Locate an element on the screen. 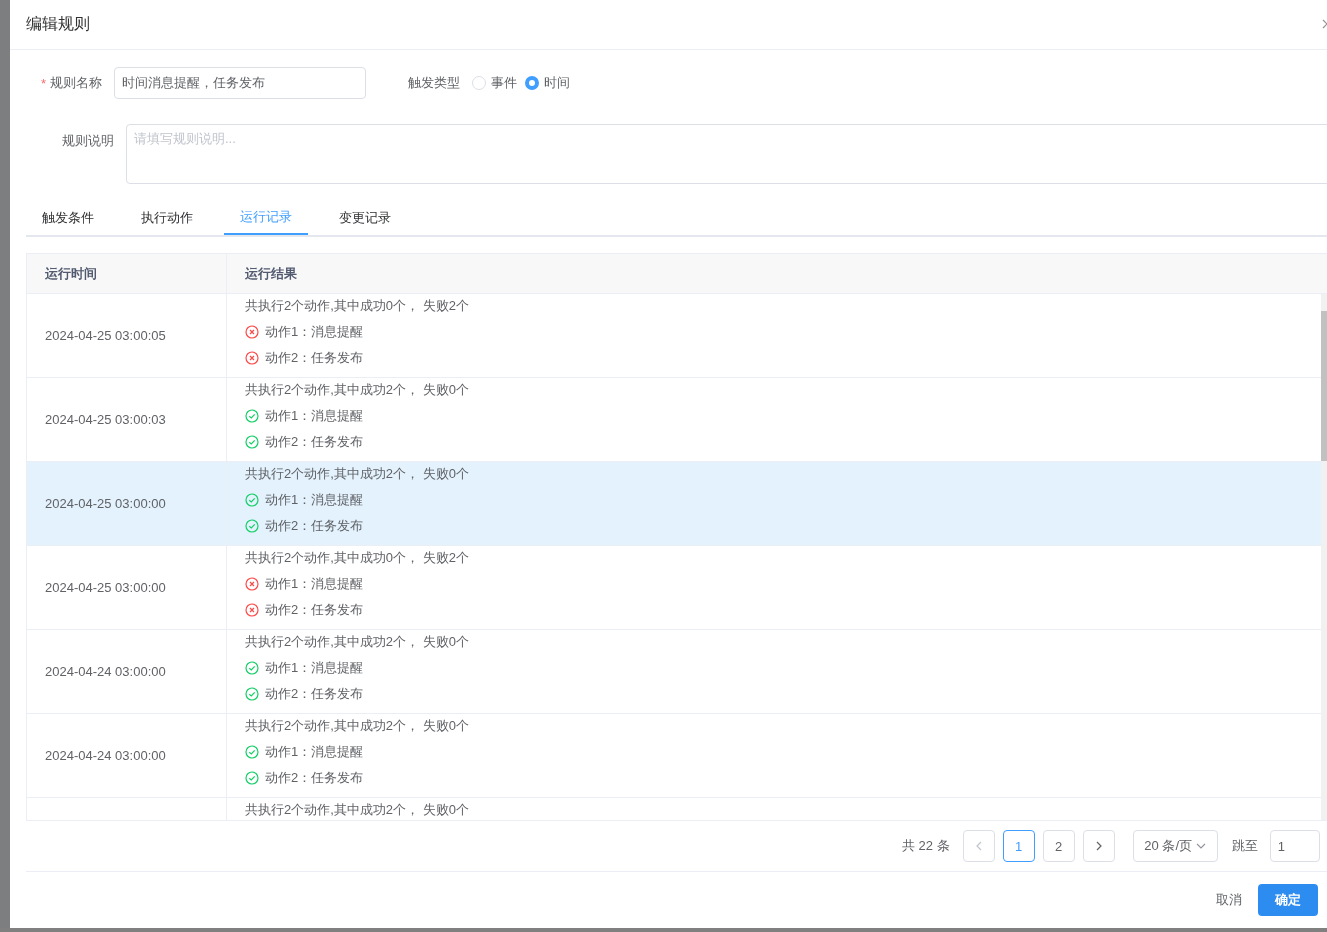 The width and height of the screenshot is (1327, 932). jump-page-field: 1 is located at coordinates (1294, 846).